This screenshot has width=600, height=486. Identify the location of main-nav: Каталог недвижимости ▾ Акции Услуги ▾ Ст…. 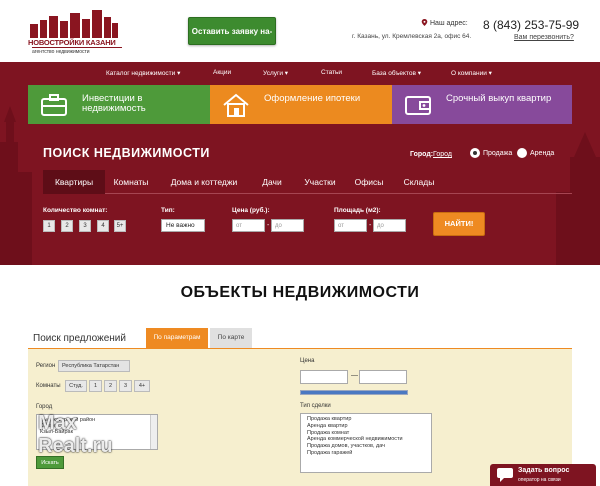
(300, 73).